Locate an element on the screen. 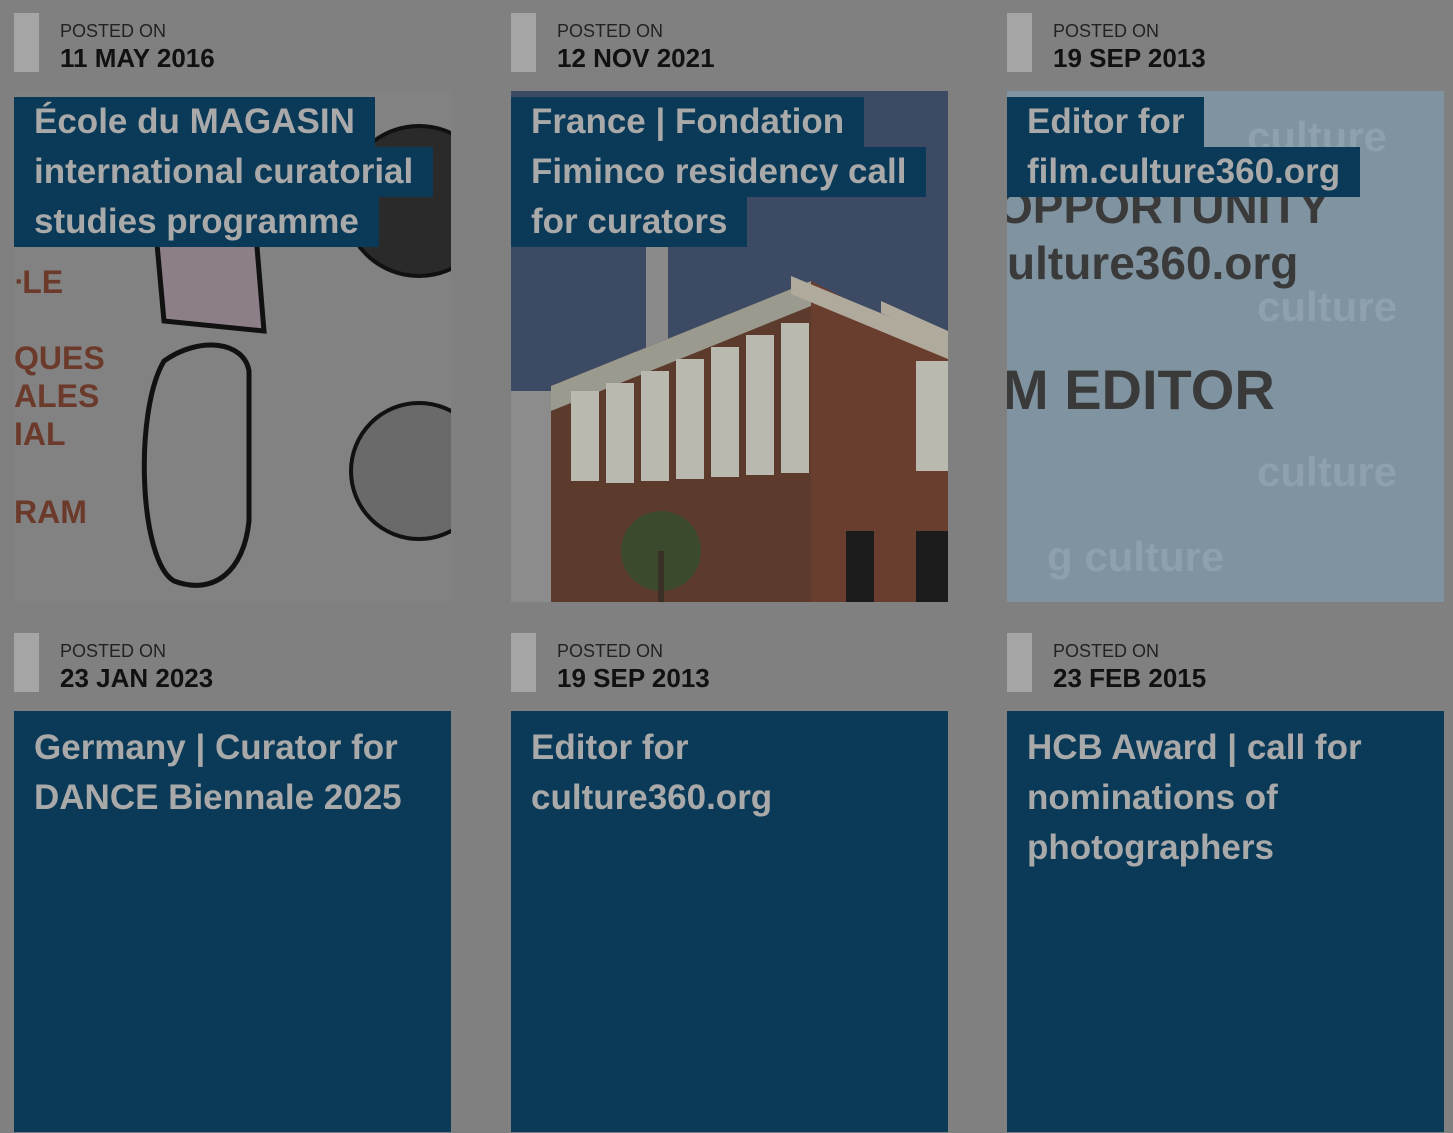 This screenshot has width=1453, height=1133. poster-text: ALES is located at coordinates (56, 396).